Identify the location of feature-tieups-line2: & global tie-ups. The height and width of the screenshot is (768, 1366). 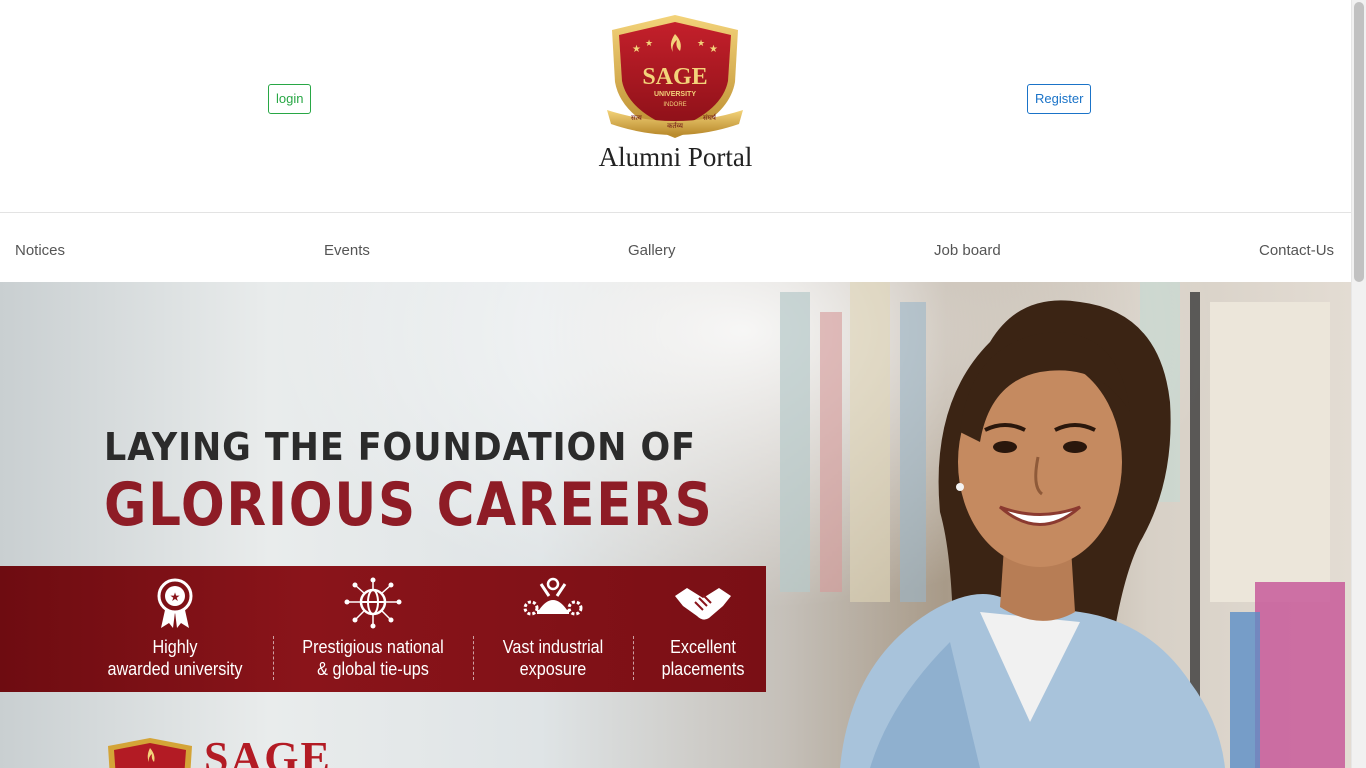
(373, 669).